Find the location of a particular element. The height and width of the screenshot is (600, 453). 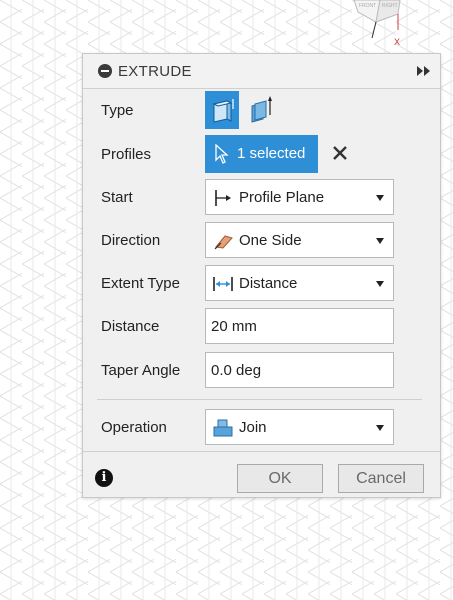

distance-label: Distance is located at coordinates (130, 326).